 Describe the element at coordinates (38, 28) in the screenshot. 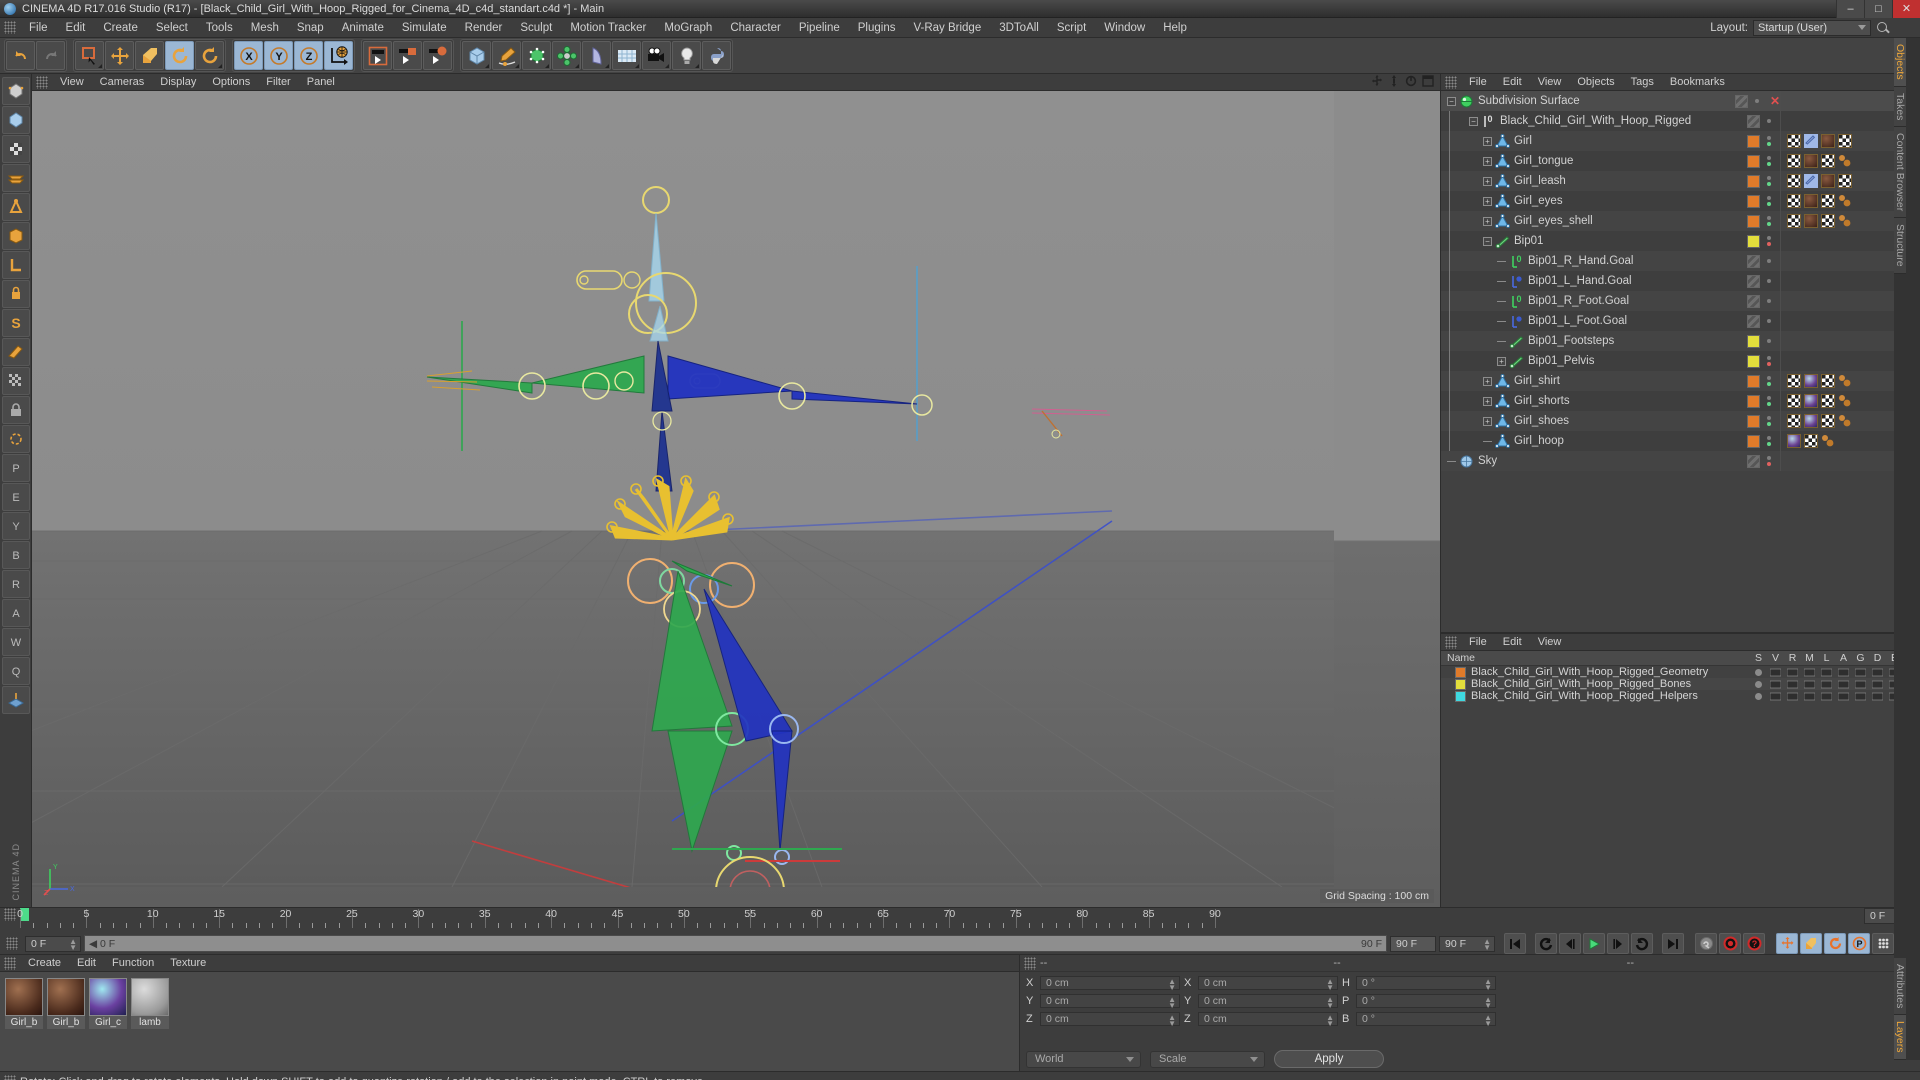

I see `menu-file: File` at that location.